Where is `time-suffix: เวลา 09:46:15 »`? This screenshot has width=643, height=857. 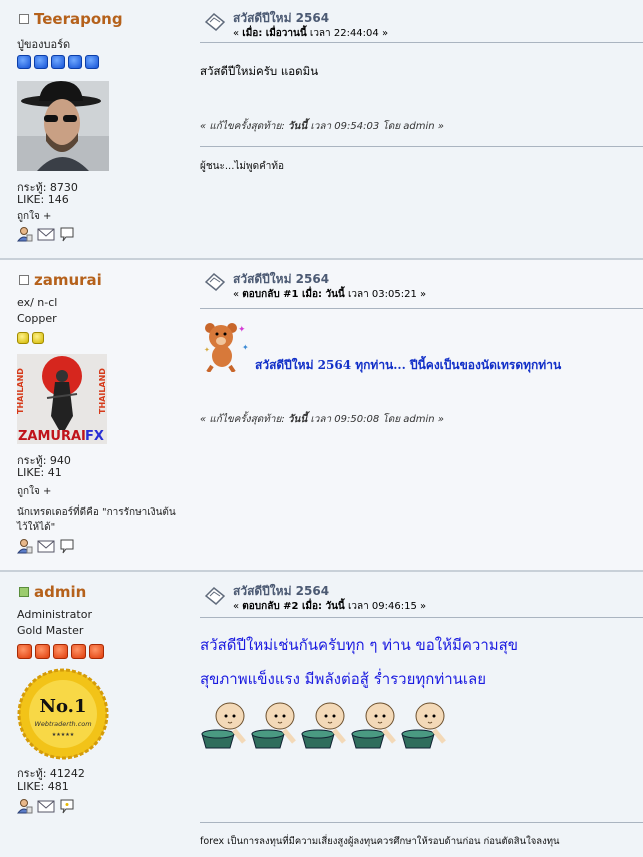 time-suffix: เวลา 09:46:15 » is located at coordinates (385, 606).